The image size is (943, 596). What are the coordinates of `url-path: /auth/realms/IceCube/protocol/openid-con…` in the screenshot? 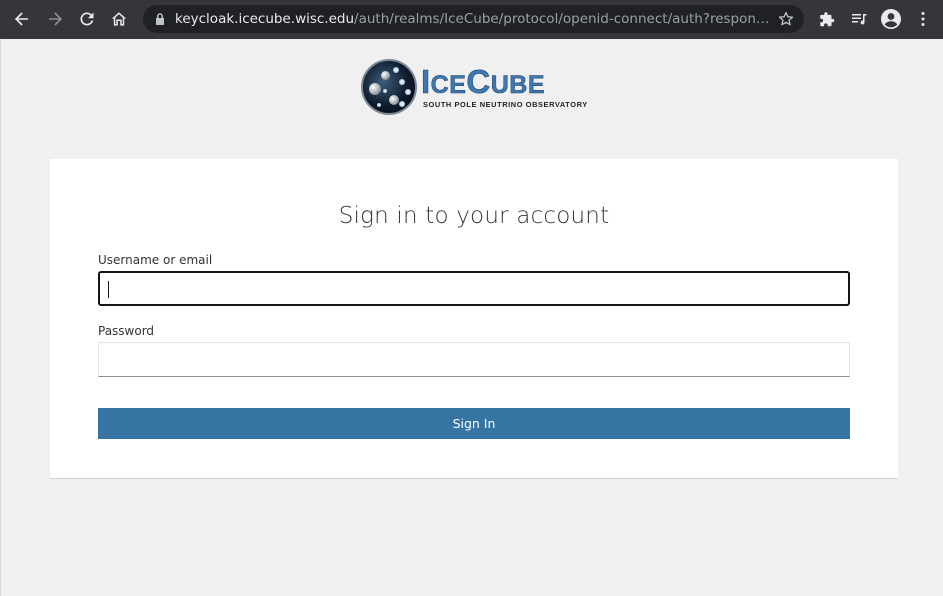 It's located at (562, 19).